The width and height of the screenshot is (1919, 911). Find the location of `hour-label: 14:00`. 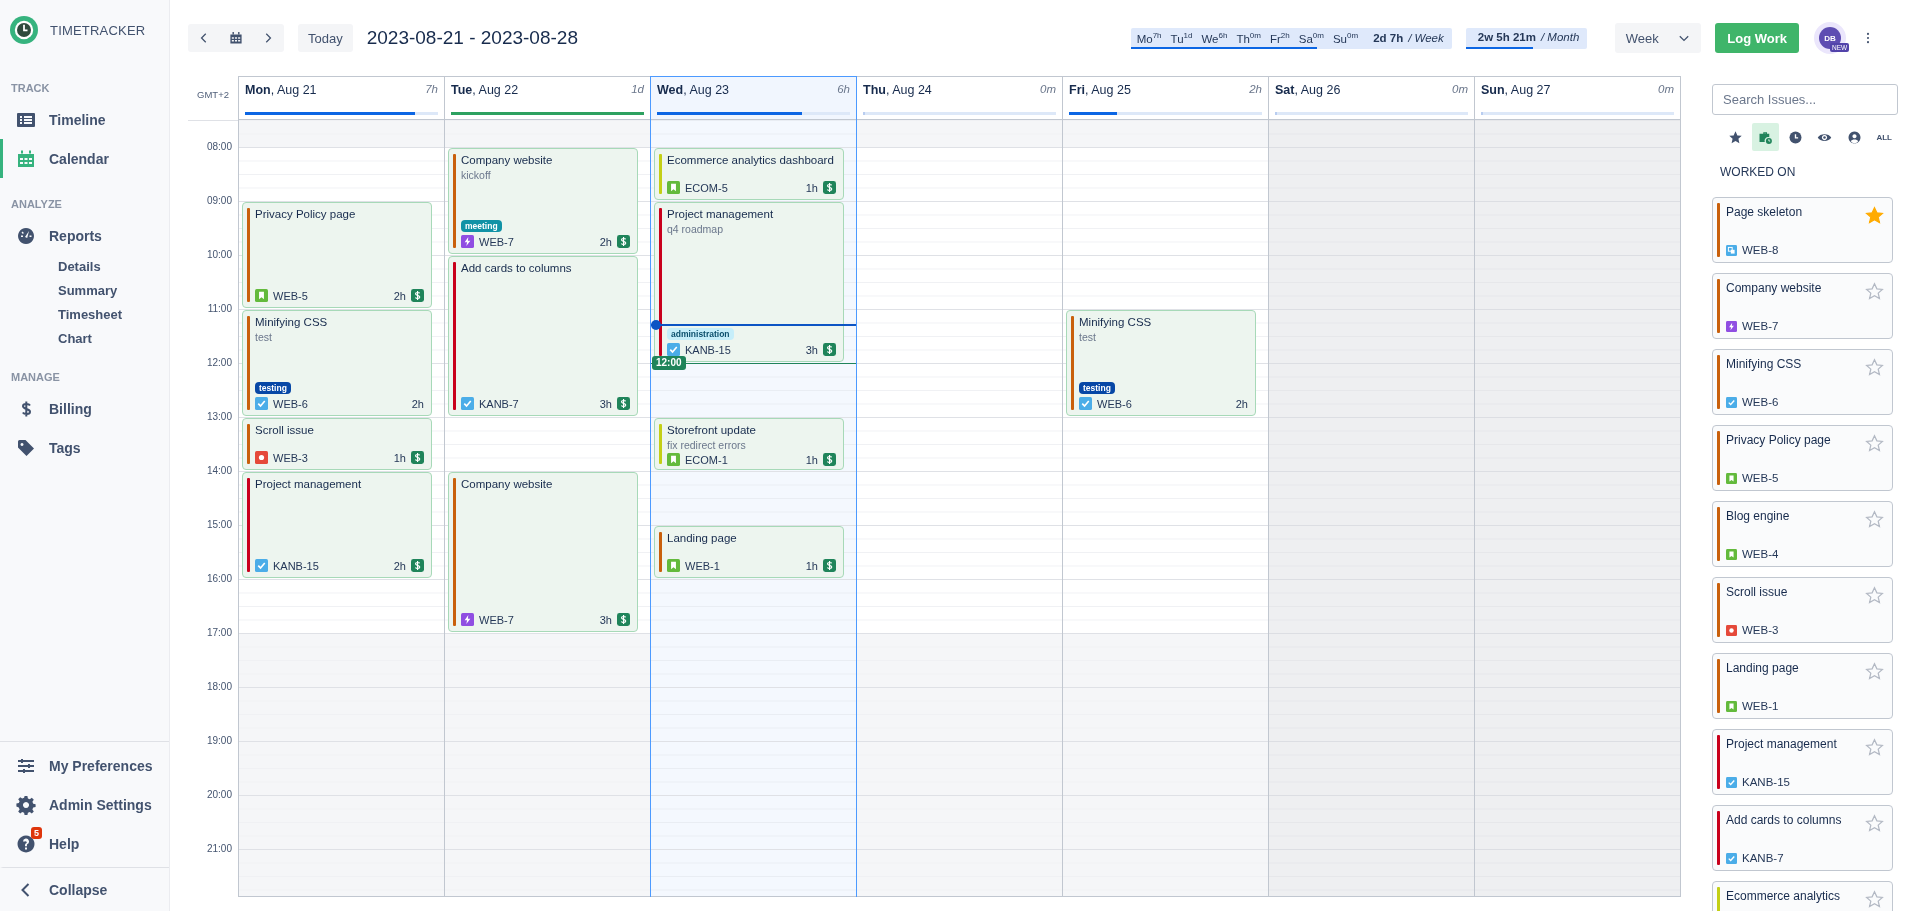

hour-label: 14:00 is located at coordinates (219, 471).